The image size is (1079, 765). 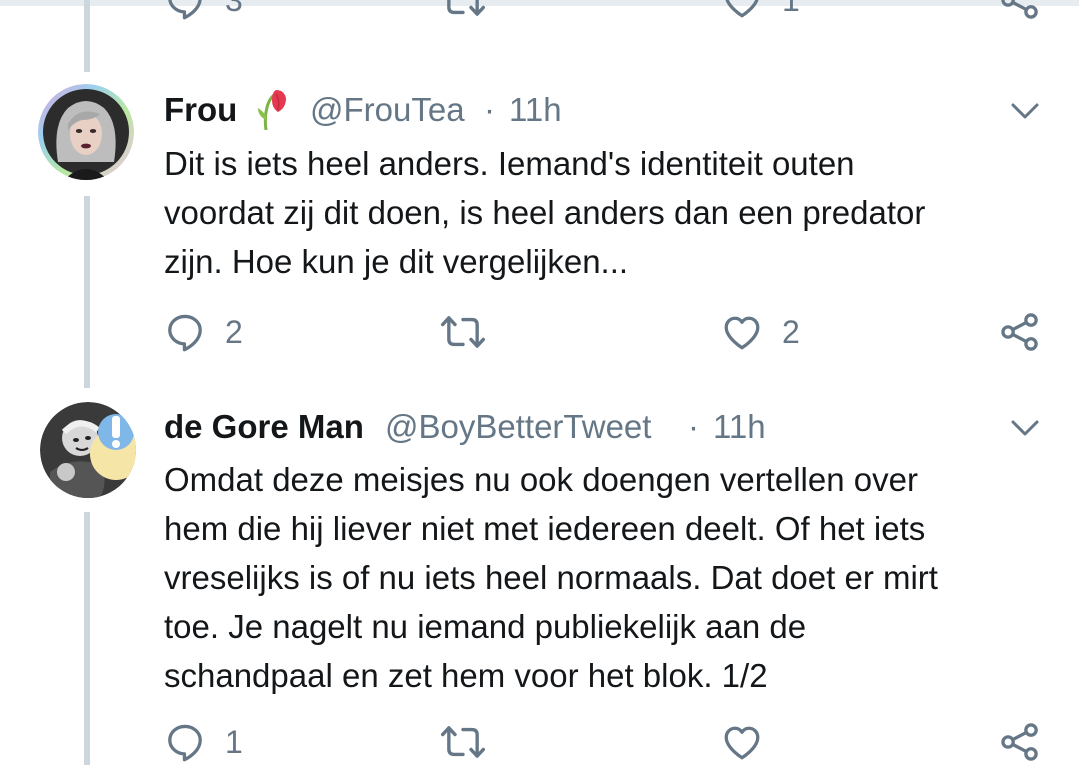 I want to click on tweet-text-line: schandpaal en zet hem voor het blok. 1/2, so click(x=466, y=675).